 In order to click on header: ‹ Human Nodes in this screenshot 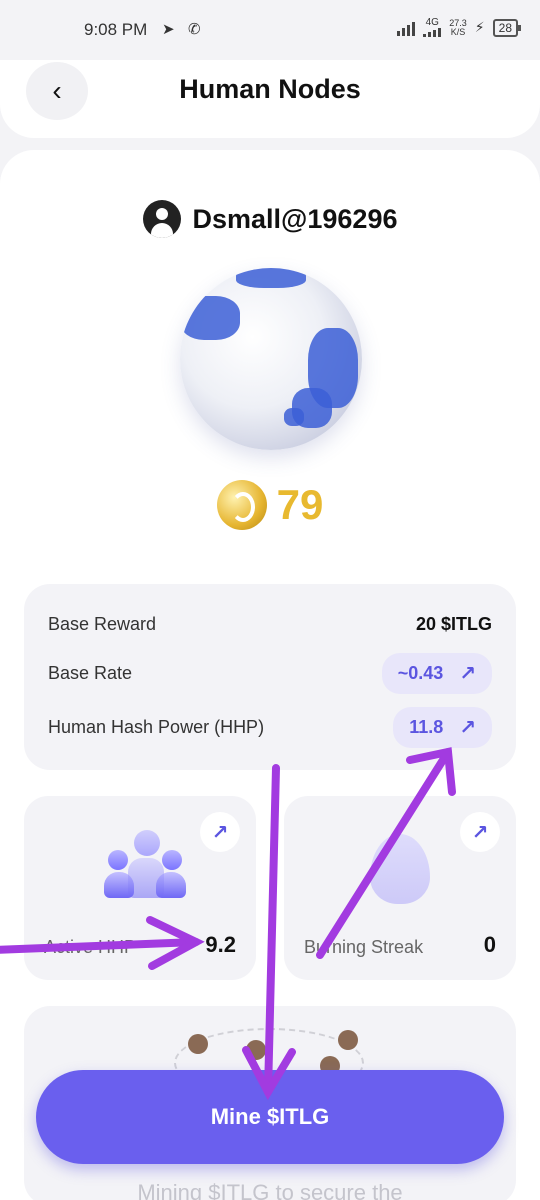, I will do `click(270, 99)`.